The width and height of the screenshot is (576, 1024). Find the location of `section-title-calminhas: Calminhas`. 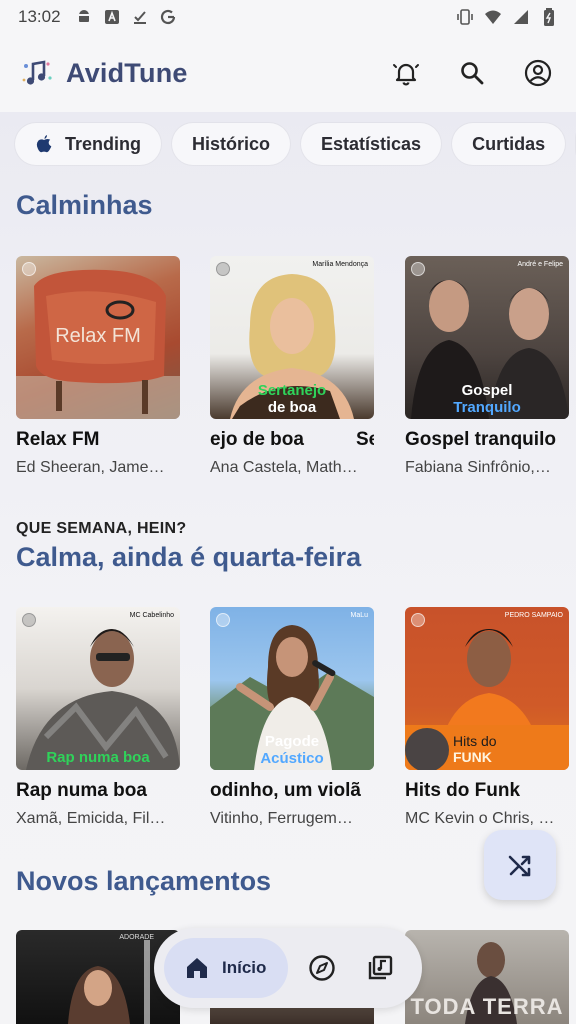

section-title-calminhas: Calminhas is located at coordinates (84, 205).